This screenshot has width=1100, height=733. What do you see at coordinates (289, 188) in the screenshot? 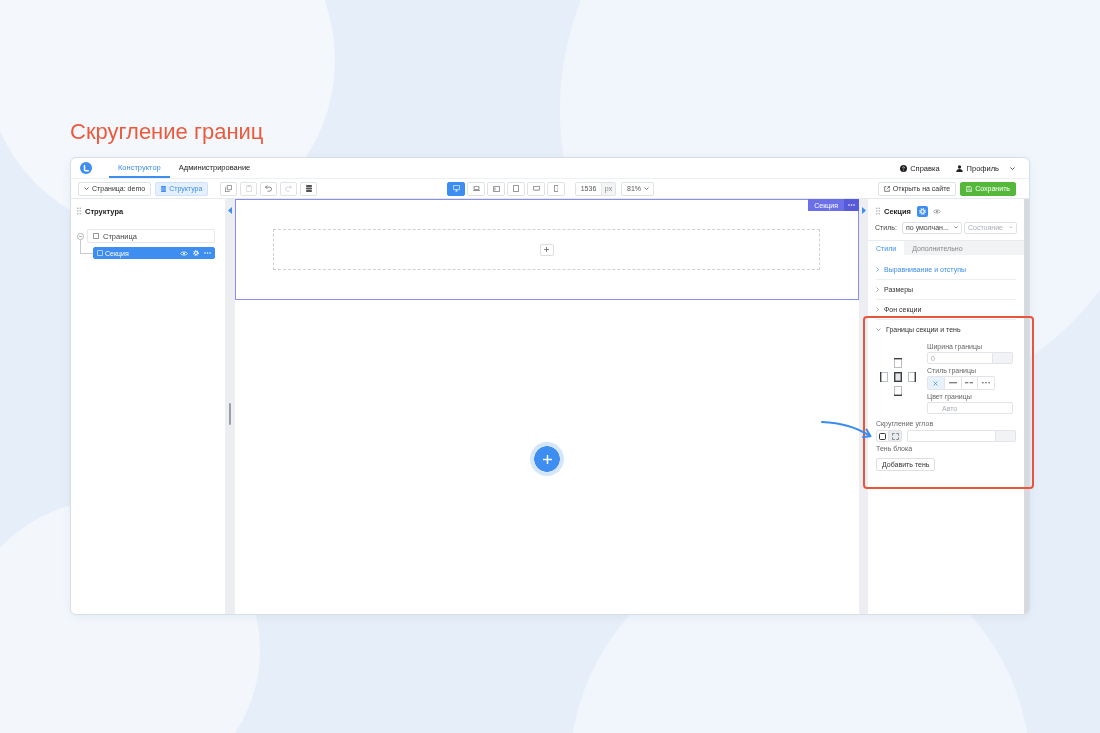
I see `redo-icon` at bounding box center [289, 188].